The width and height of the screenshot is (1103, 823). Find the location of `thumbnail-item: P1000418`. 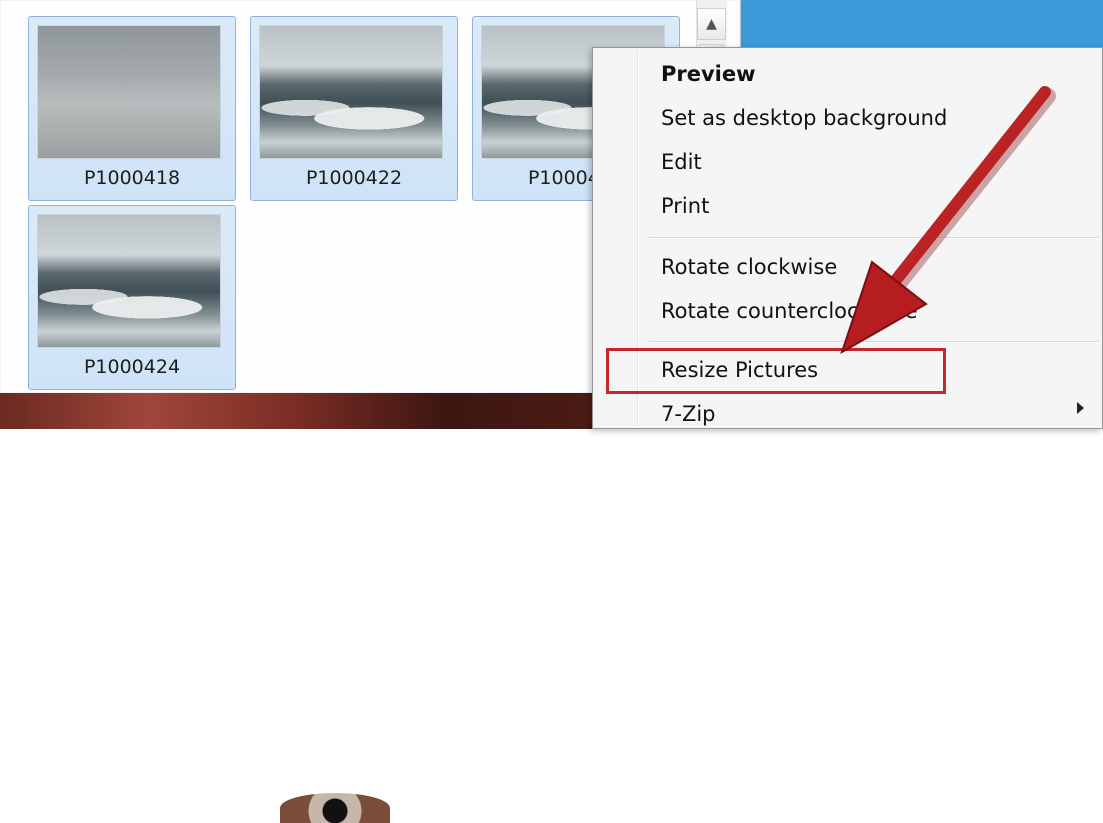

thumbnail-item: P1000418 is located at coordinates (132, 108).